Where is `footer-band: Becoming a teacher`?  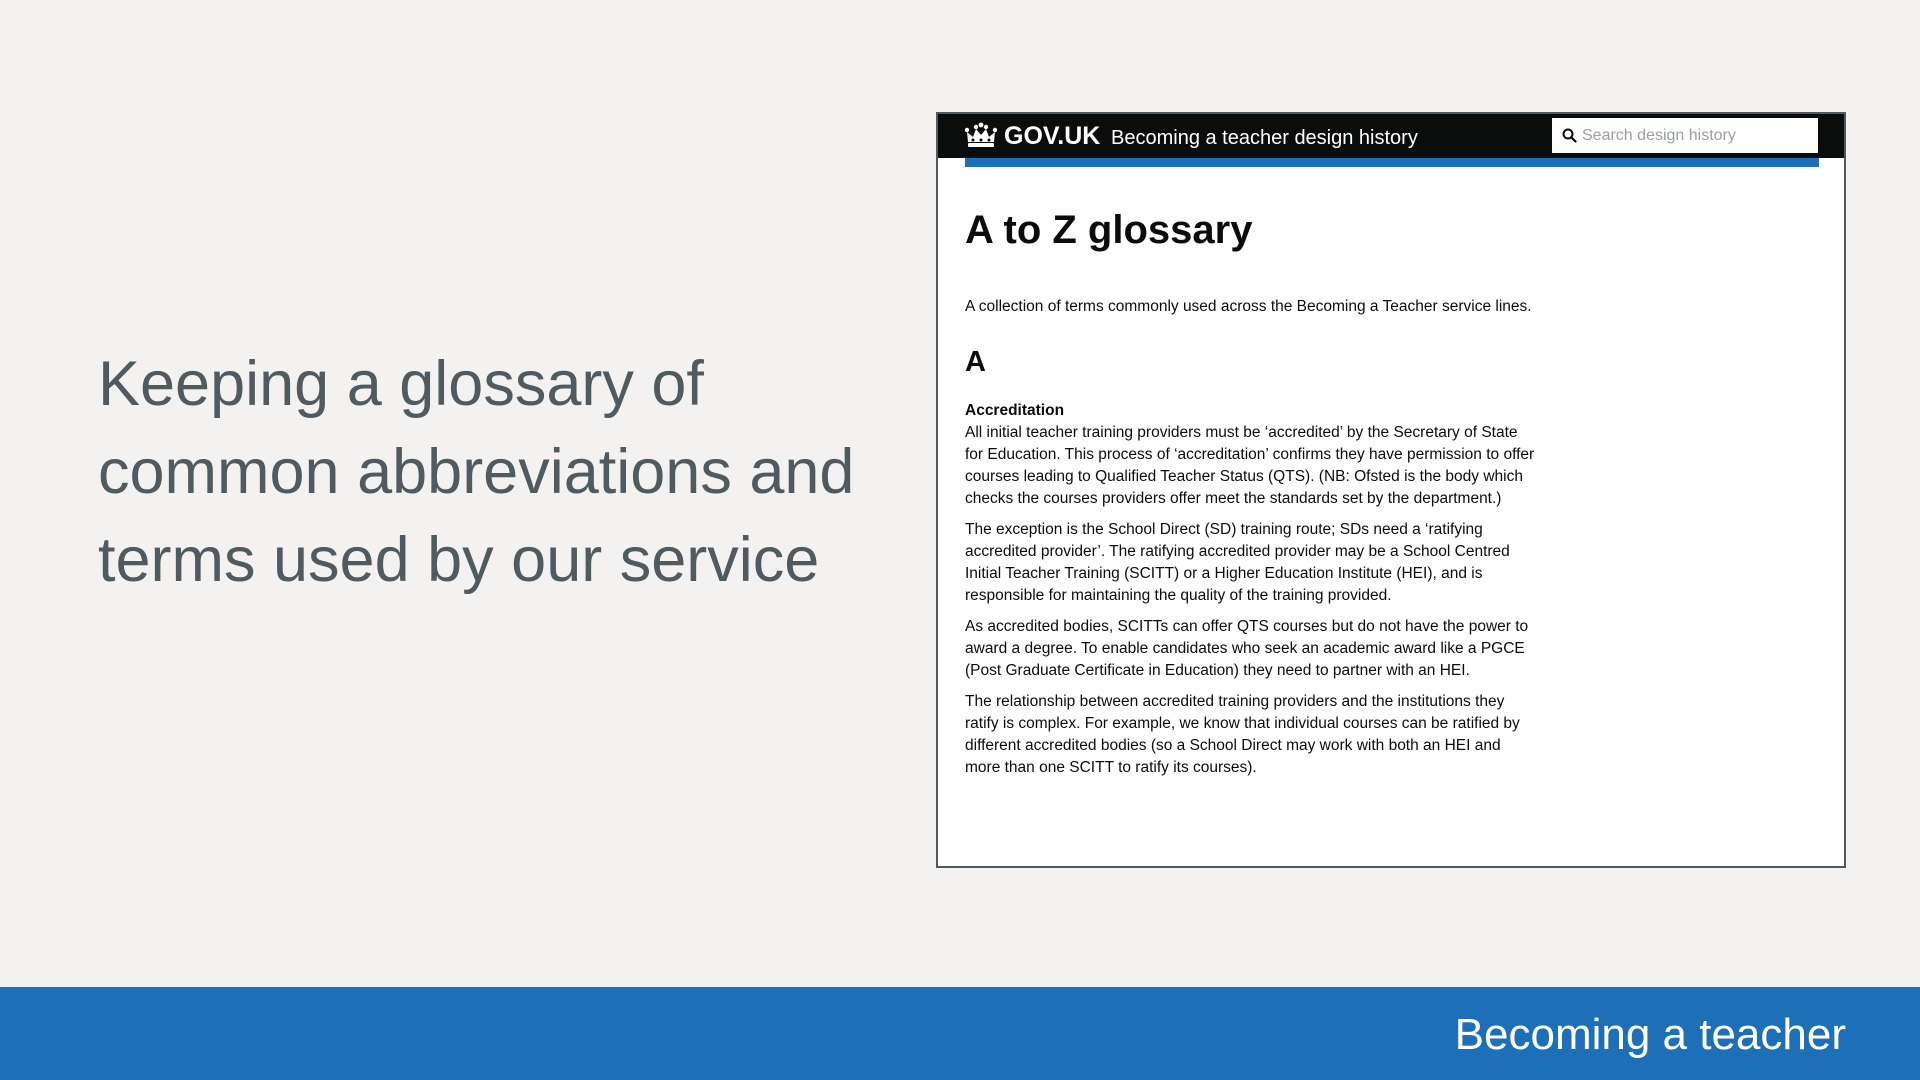
footer-band: Becoming a teacher is located at coordinates (960, 1033).